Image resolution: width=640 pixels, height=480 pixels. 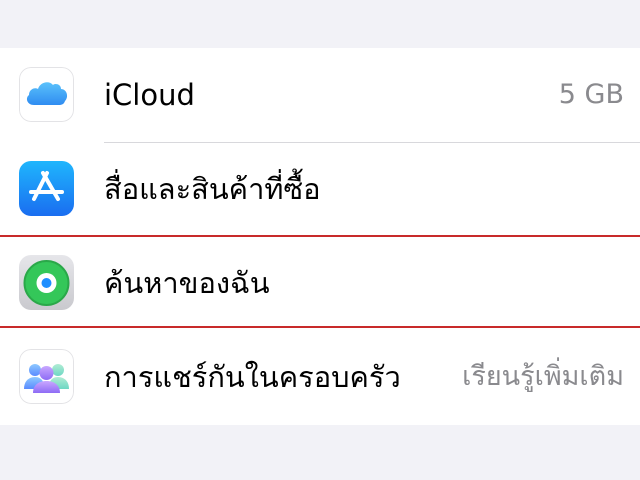 I want to click on family-sharing-icon, so click(x=46, y=376).